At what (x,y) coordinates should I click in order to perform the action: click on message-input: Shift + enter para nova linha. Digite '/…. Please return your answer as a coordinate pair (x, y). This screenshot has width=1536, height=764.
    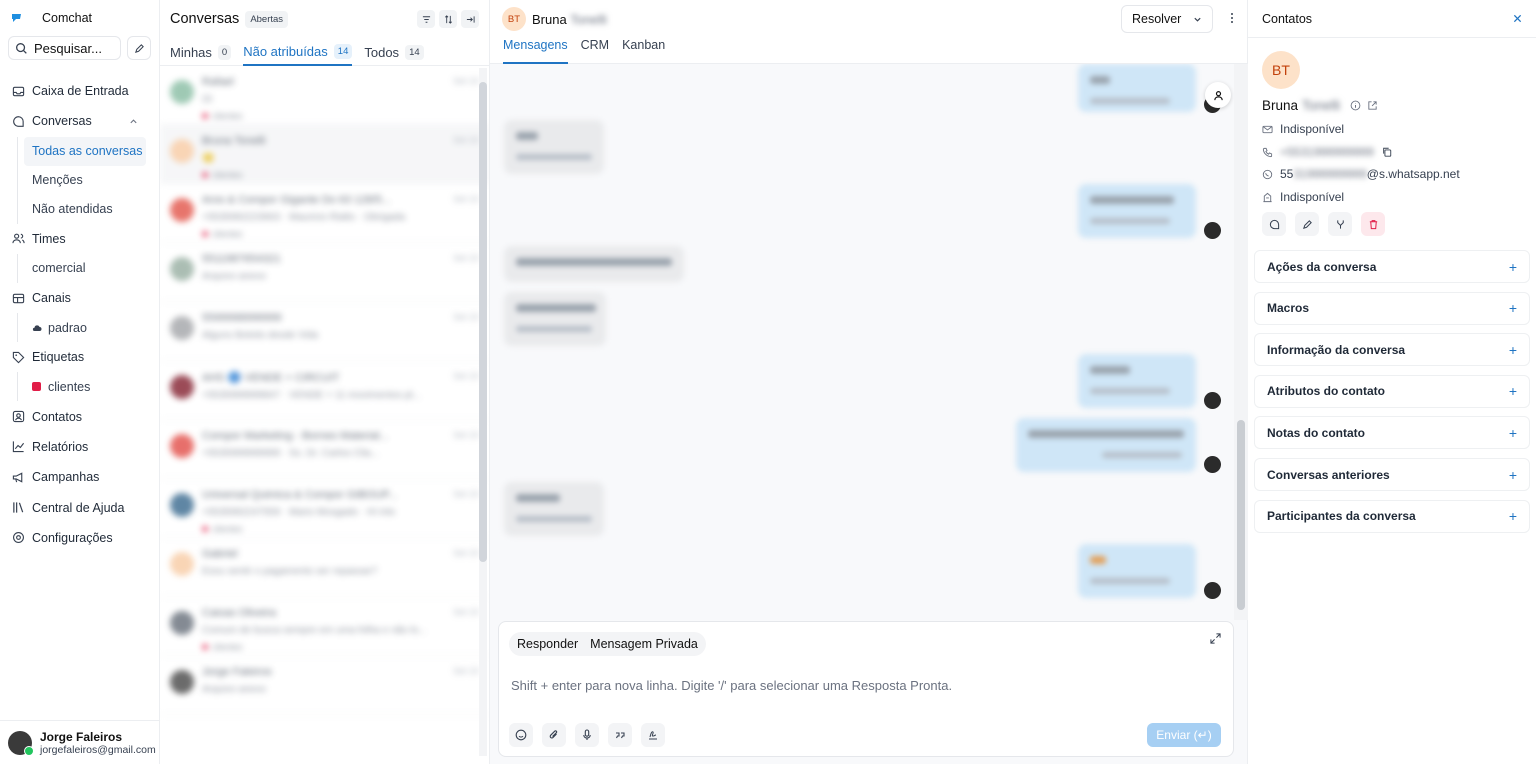
    Looking at the image, I should click on (731, 685).